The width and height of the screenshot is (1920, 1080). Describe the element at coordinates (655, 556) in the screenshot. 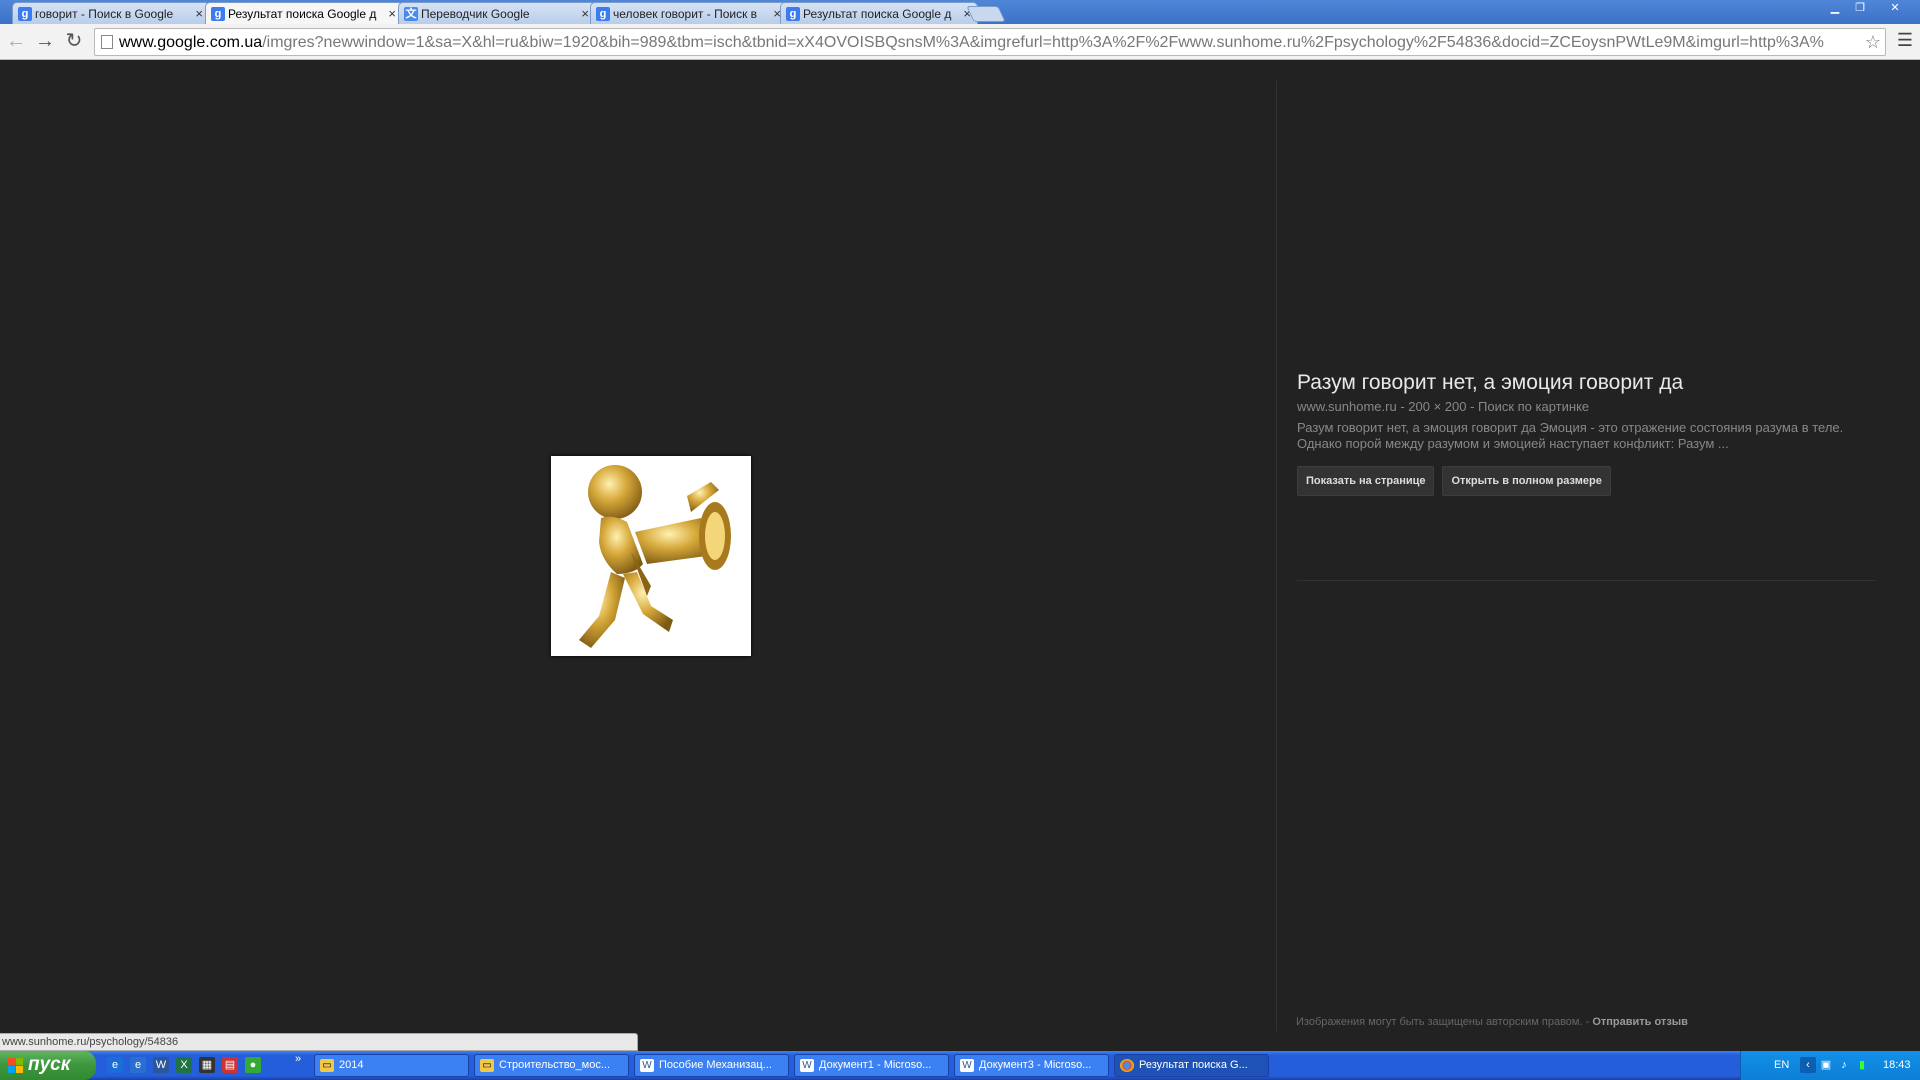

I see `golden-figure-megaphone-image` at that location.